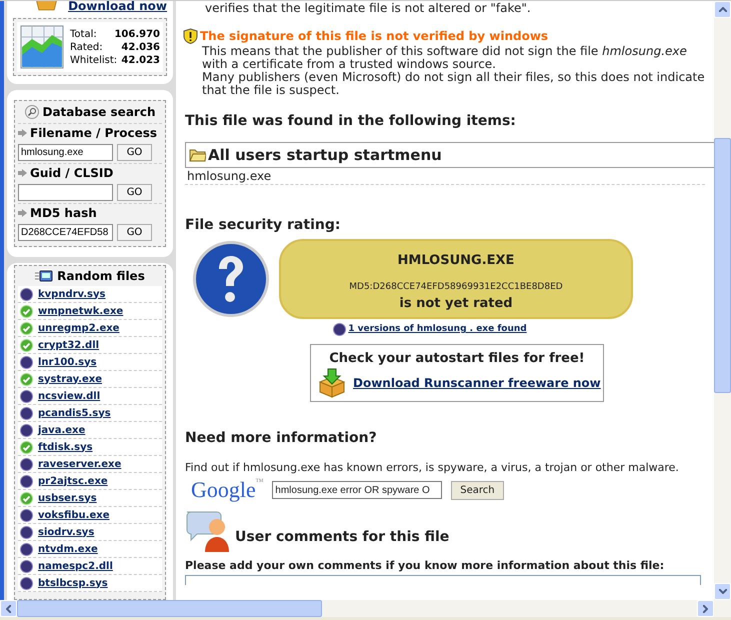 This screenshot has width=731, height=620. I want to click on more-info-text: Find out if hmlosung.exe has known errors, is spyware, a virus, a trojan or other malware., so click(432, 468).